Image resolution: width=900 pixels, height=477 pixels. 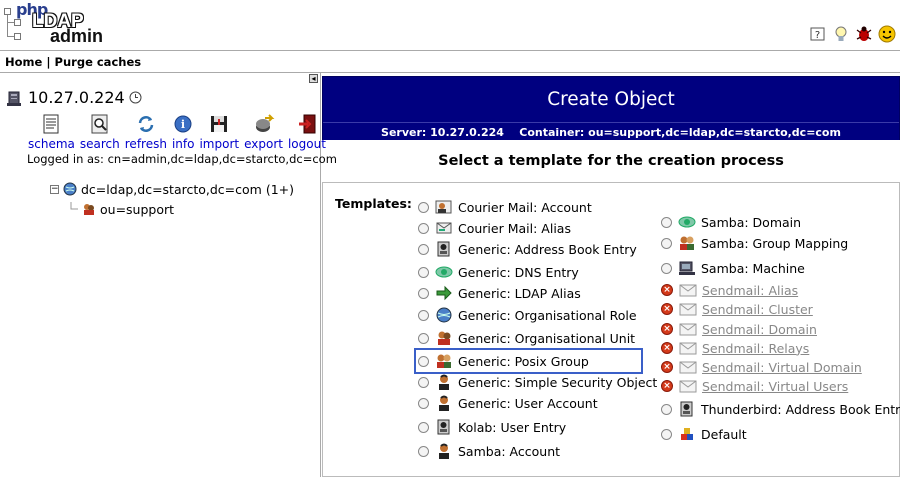 I want to click on template-option: Samba: Machine, so click(x=733, y=268).